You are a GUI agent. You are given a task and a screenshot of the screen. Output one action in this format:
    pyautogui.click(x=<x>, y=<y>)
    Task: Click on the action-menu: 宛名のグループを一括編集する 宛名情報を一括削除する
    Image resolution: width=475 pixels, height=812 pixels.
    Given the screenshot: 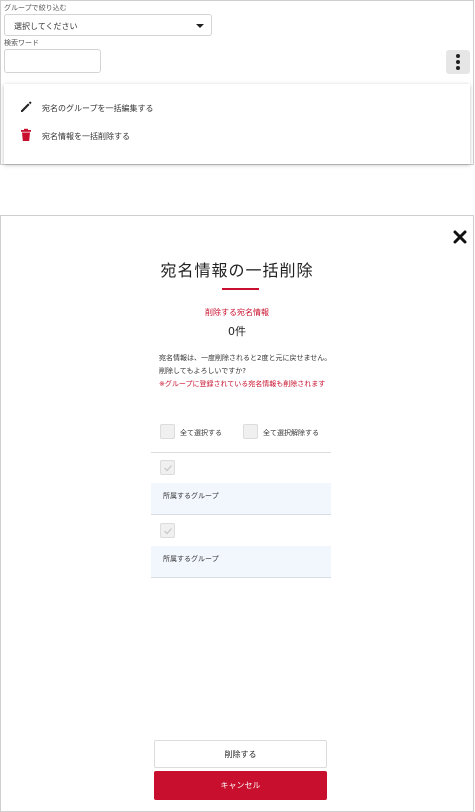 What is the action you would take?
    pyautogui.click(x=237, y=124)
    